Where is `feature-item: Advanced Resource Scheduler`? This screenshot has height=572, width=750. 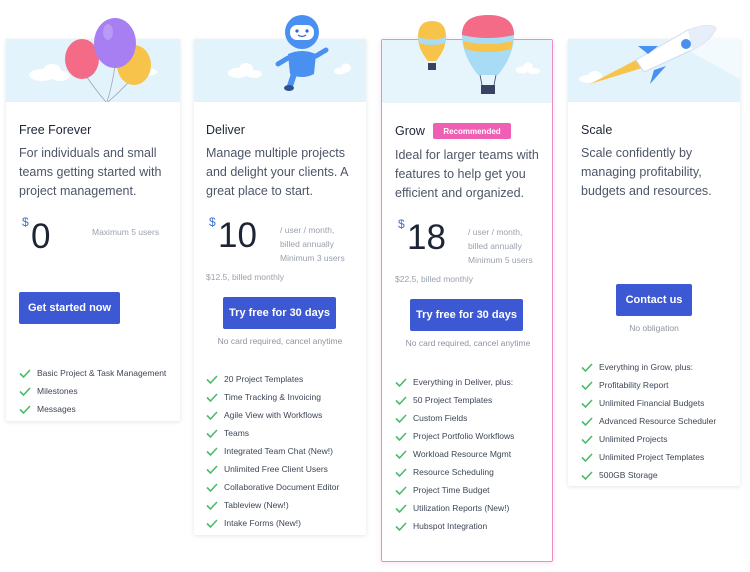
feature-item: Advanced Resource Scheduler is located at coordinates (648, 421).